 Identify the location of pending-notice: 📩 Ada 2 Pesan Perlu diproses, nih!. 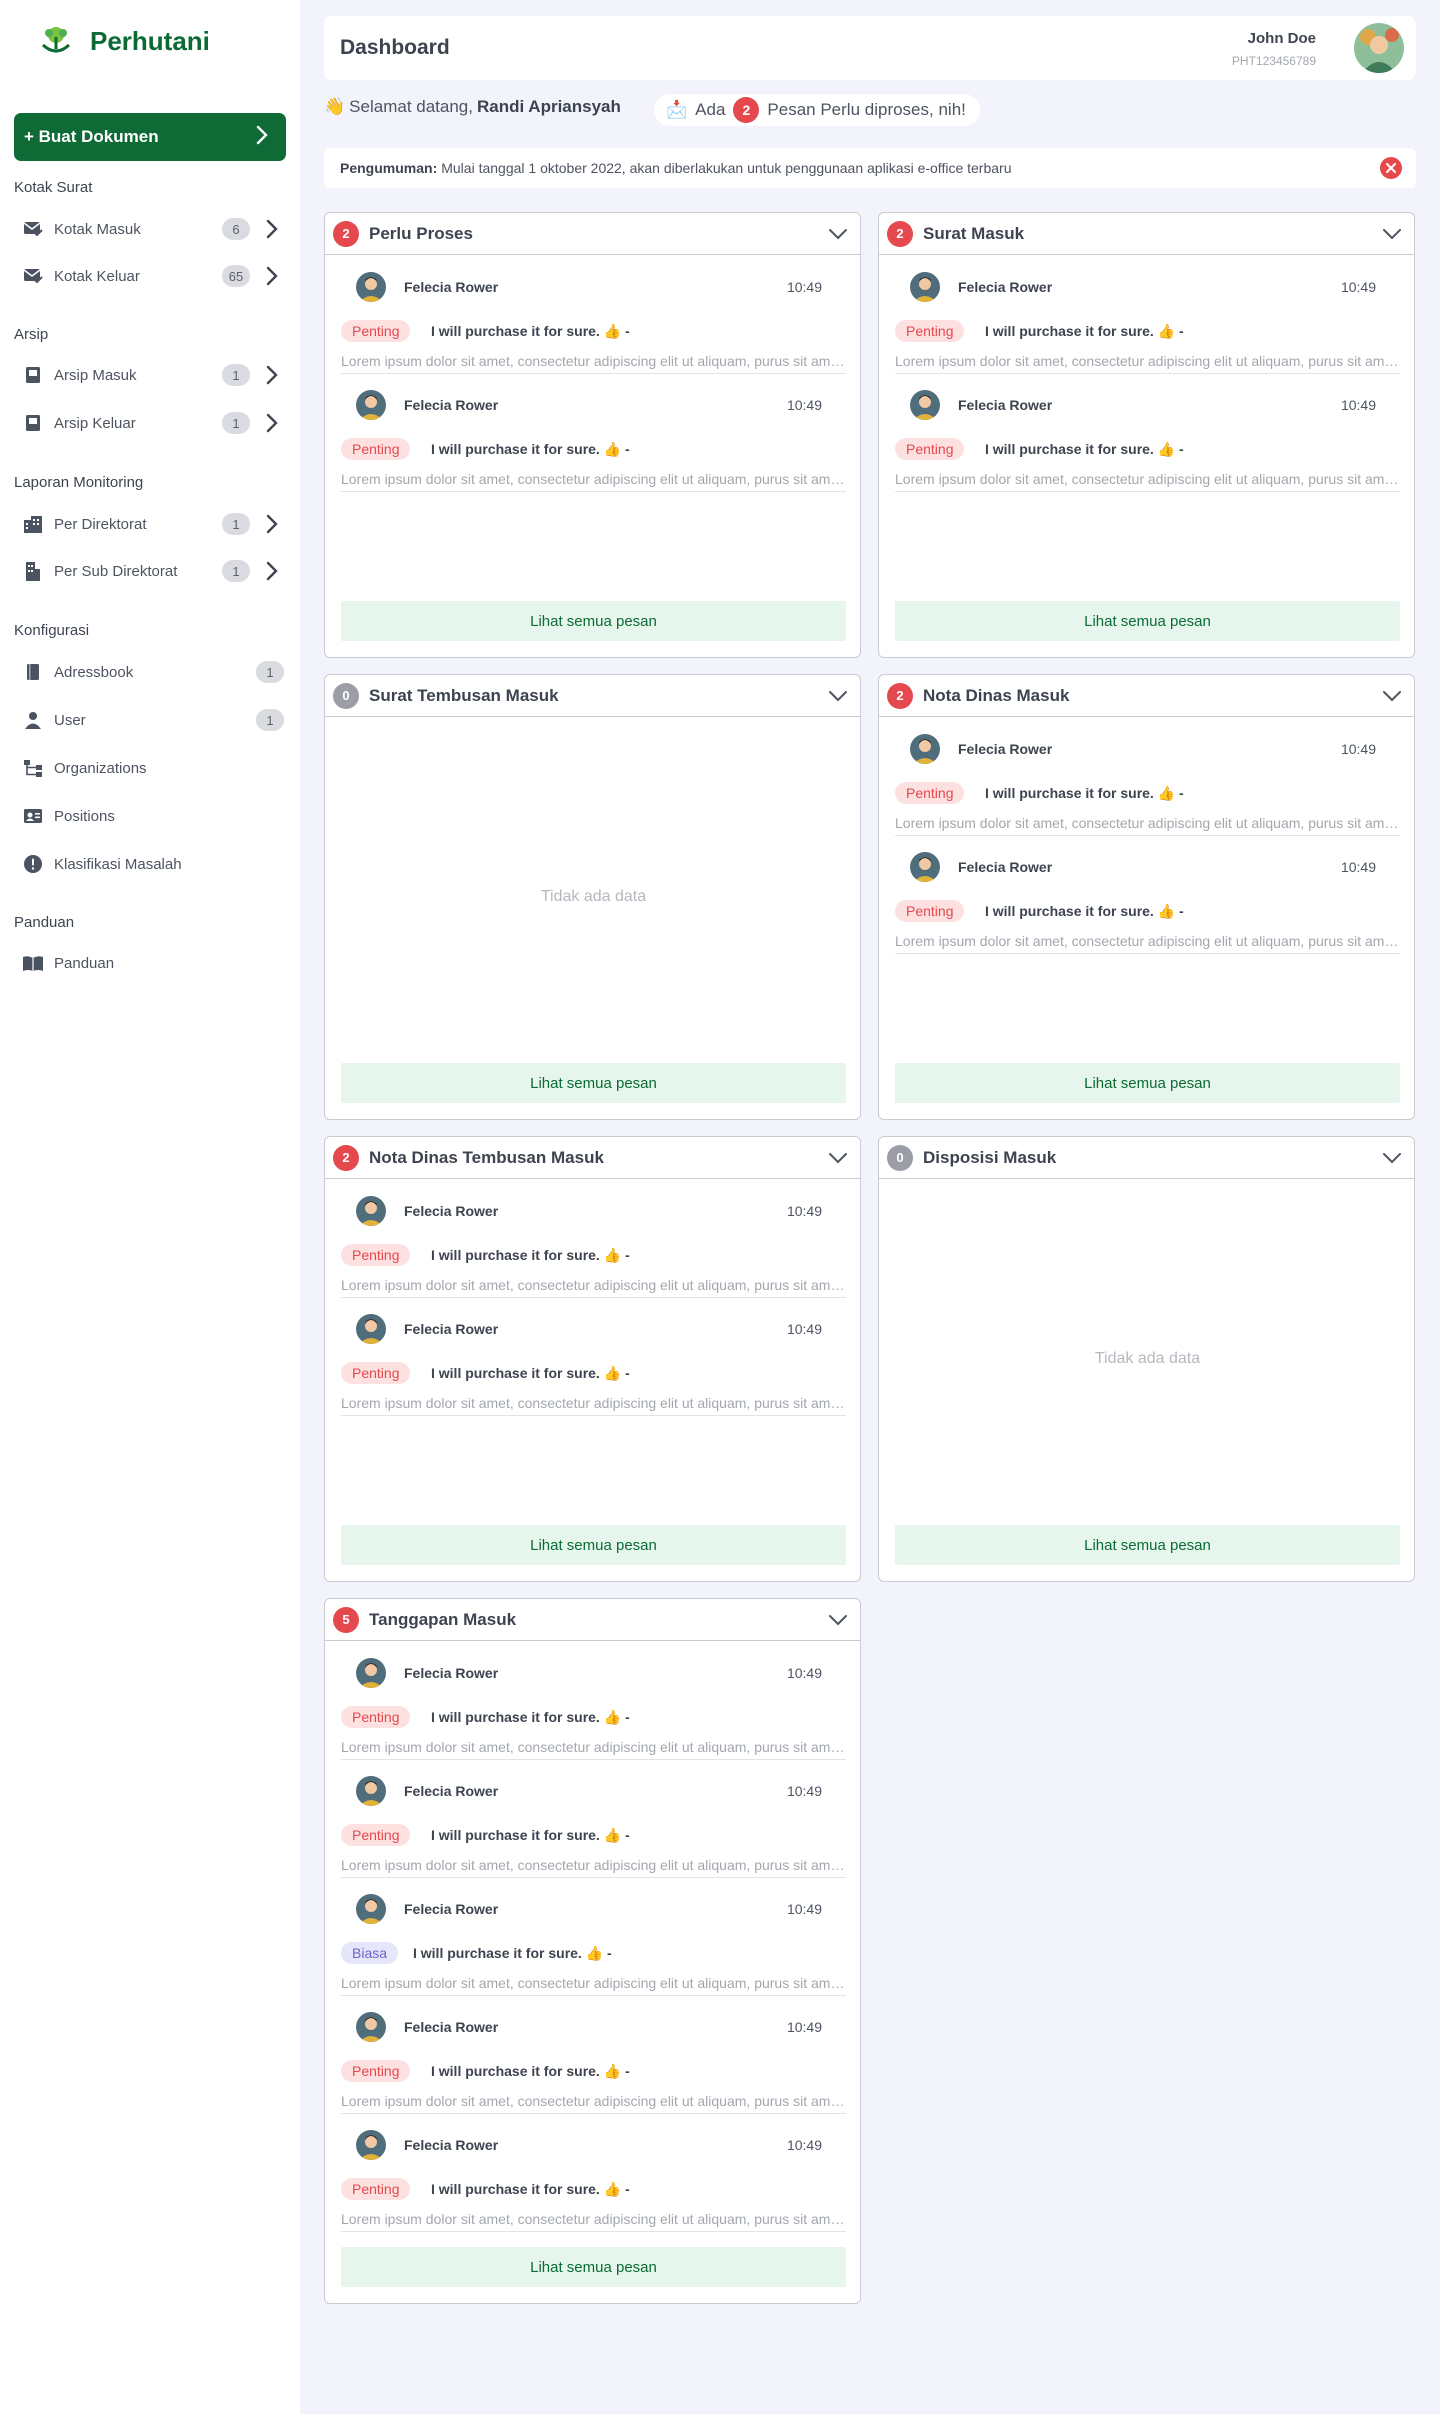
(817, 110).